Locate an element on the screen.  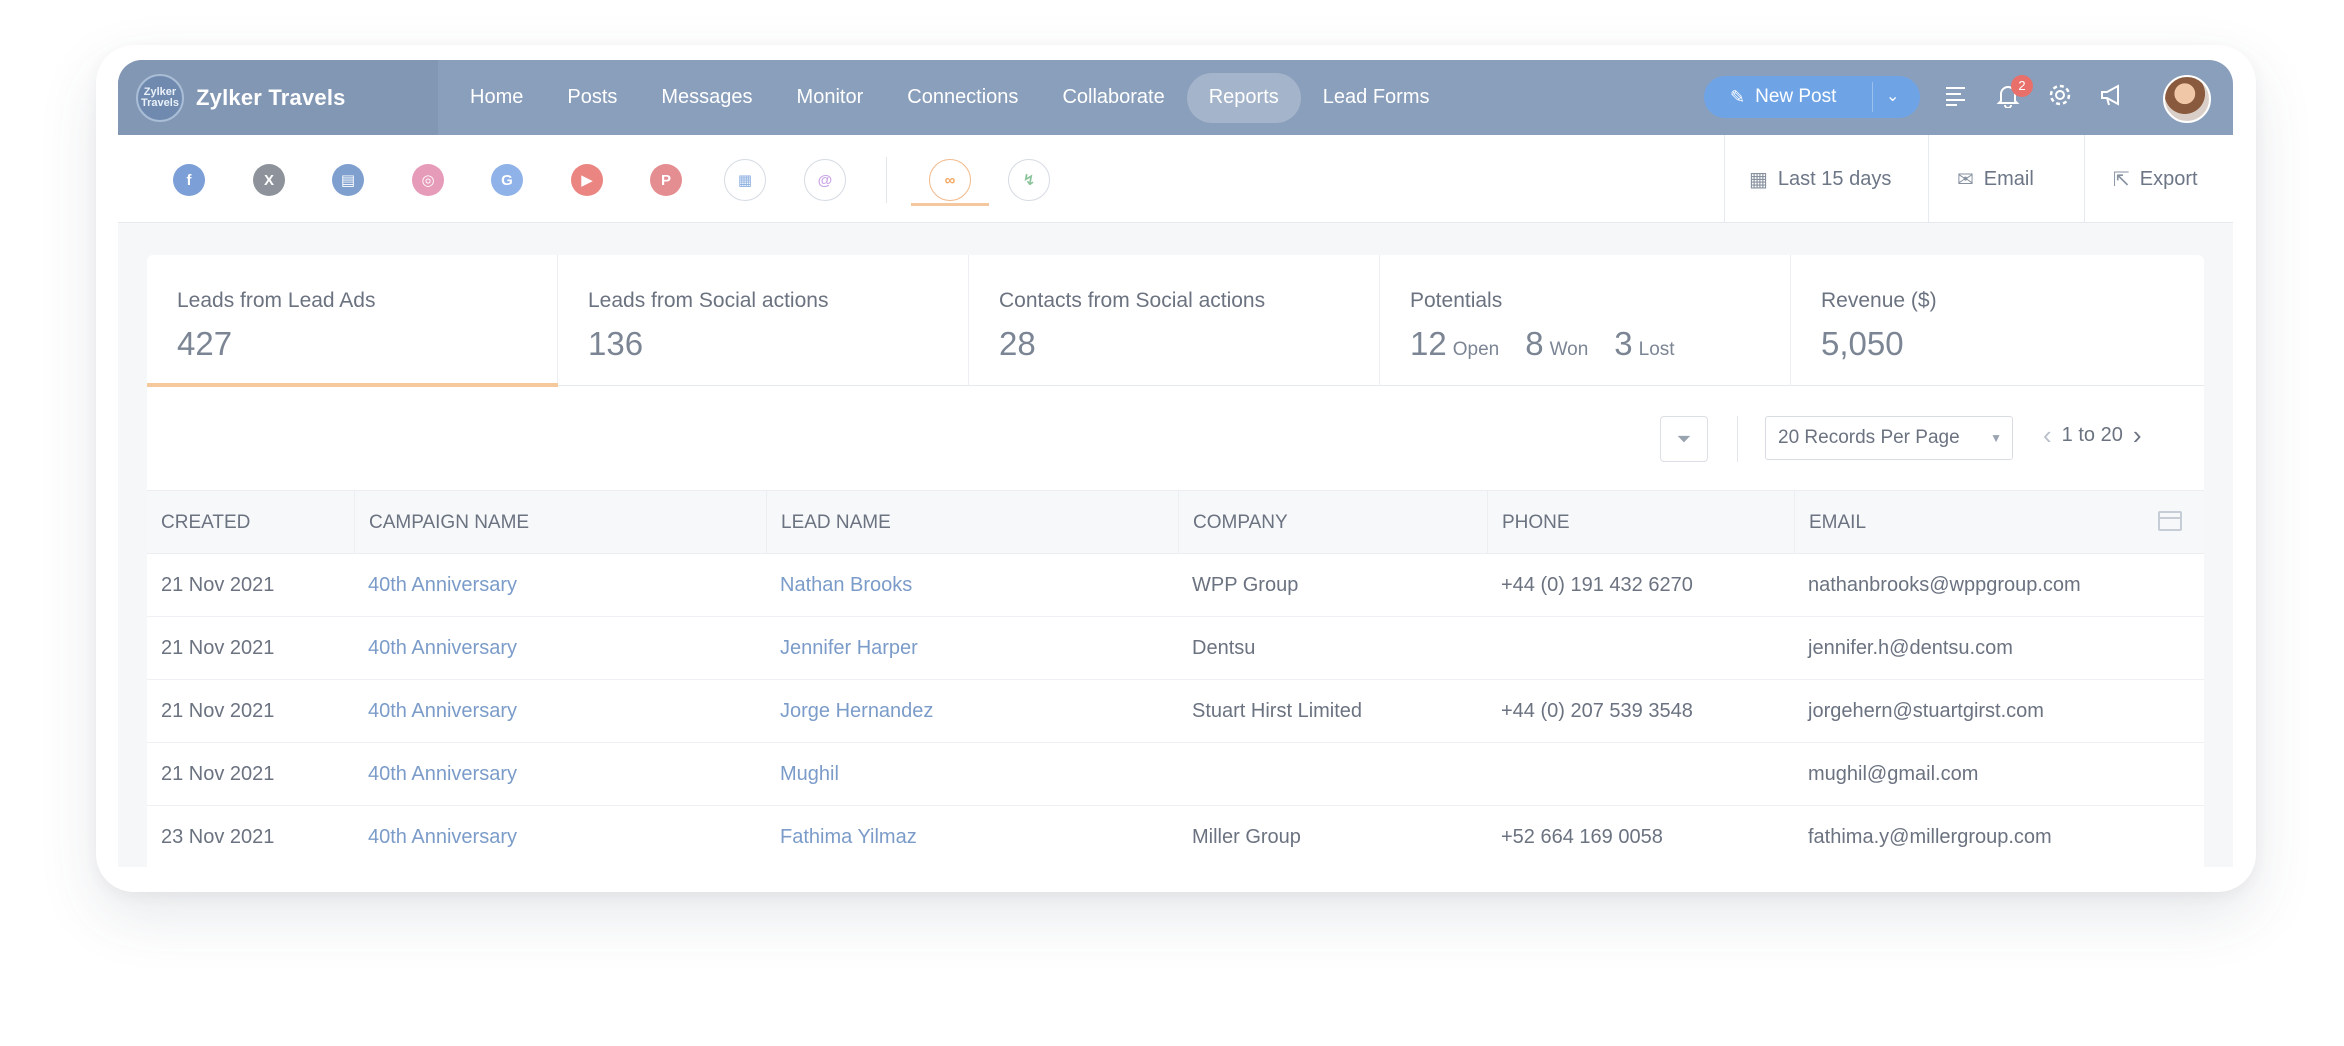
stat-revenue: Revenue ($) 5,050 is located at coordinates (1996, 320).